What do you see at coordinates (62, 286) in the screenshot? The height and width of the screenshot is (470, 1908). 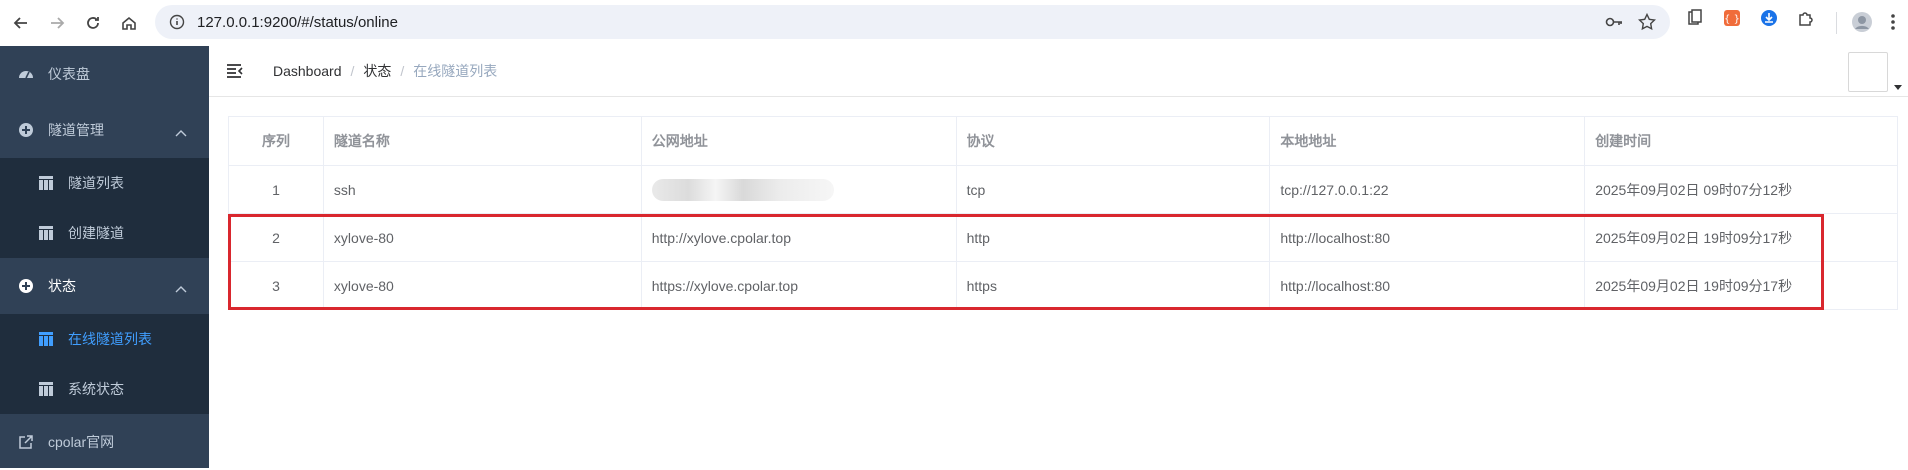 I see `sidebar-item-label: 状态` at bounding box center [62, 286].